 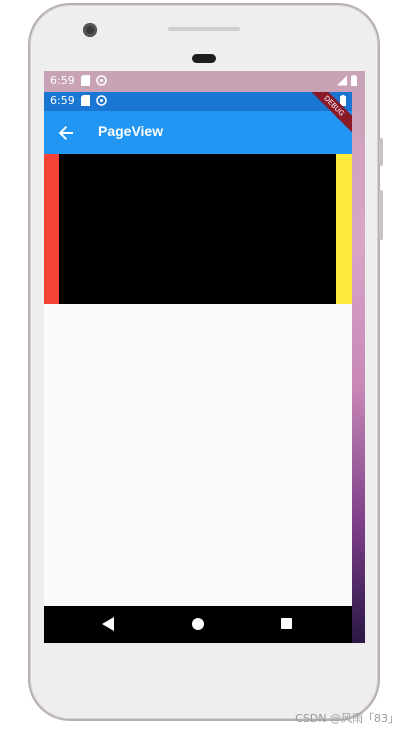 I want to click on circle-home-icon, so click(x=198, y=624).